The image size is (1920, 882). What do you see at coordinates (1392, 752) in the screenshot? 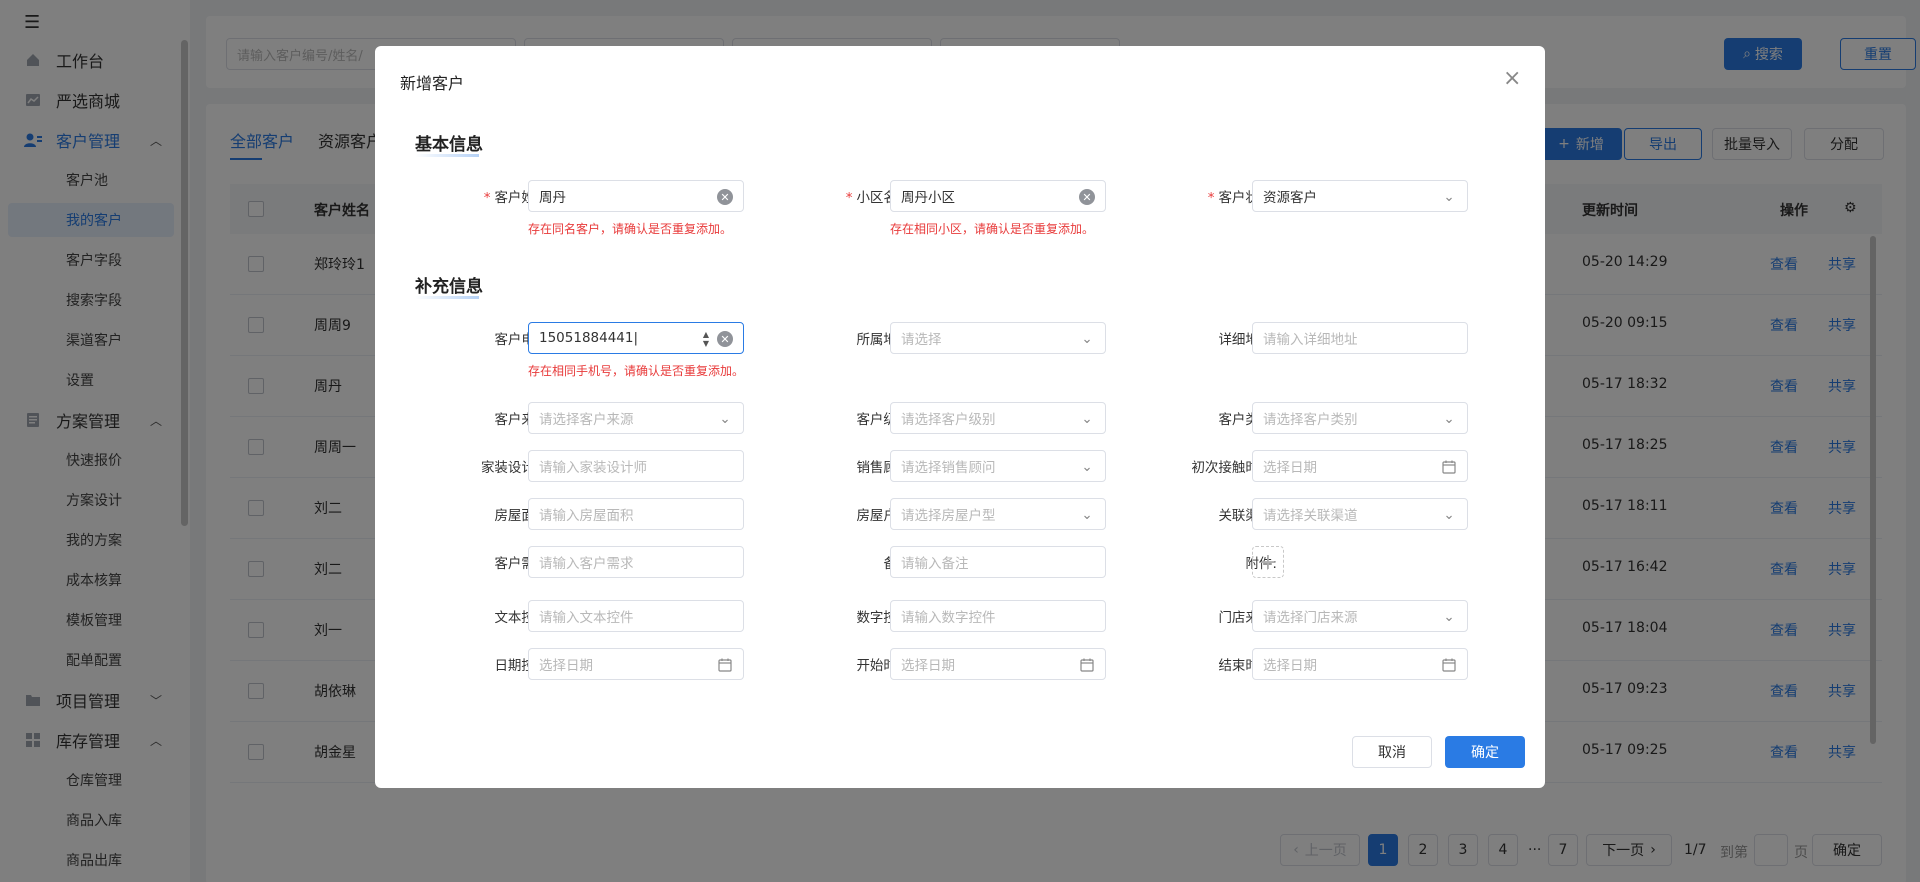
I see `cancel-button: 取消` at bounding box center [1392, 752].